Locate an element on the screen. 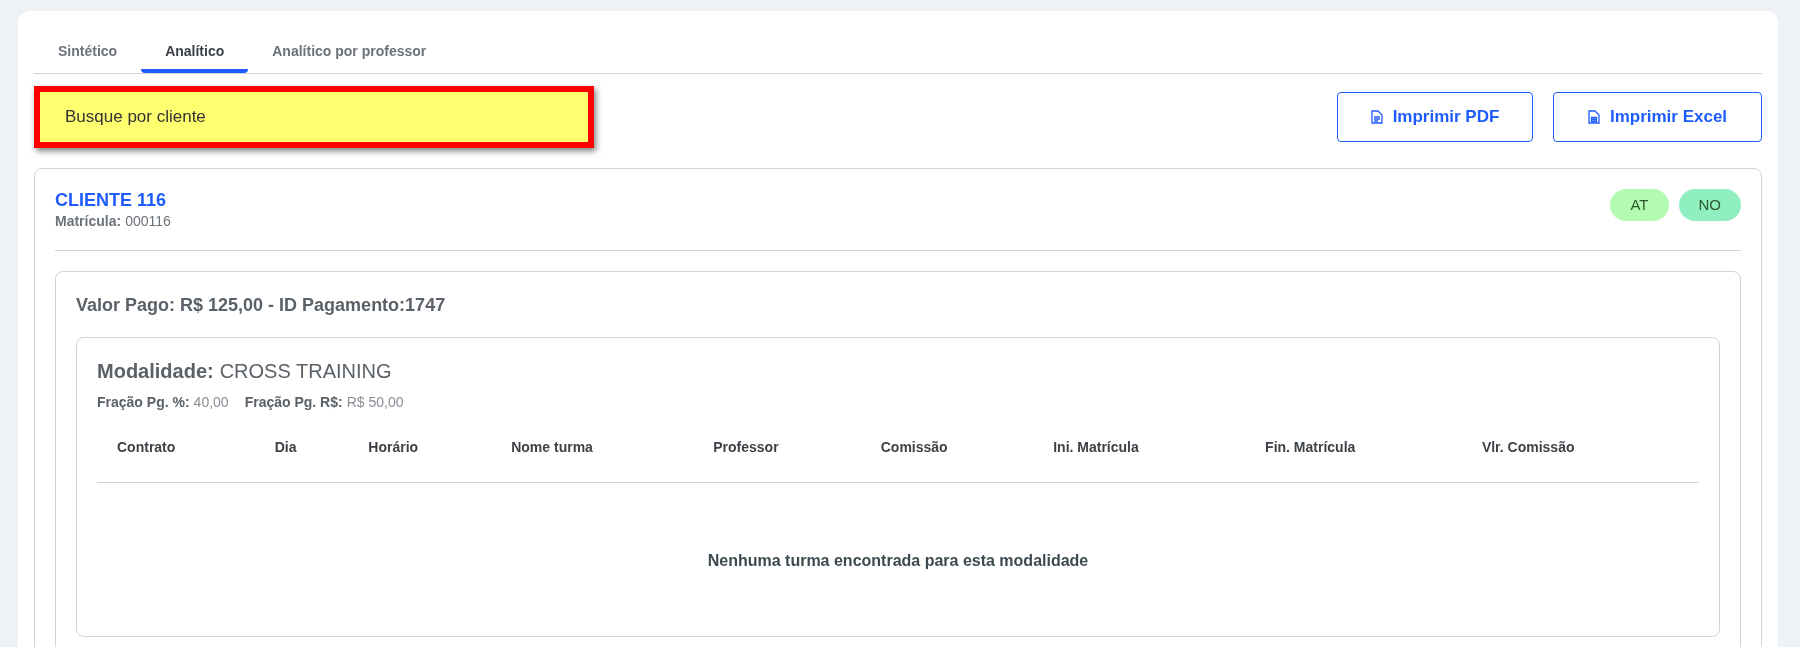 This screenshot has width=1800, height=647. column-header: Dia is located at coordinates (286, 447).